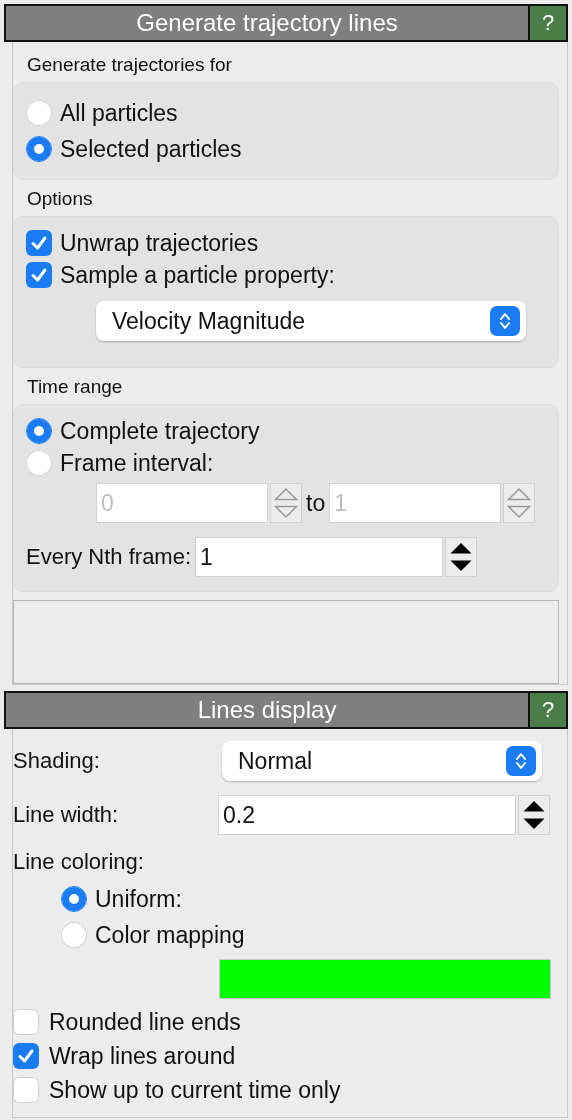 The width and height of the screenshot is (572, 1120). I want to click on checkbox-label: Show up to current time only, so click(195, 1090).